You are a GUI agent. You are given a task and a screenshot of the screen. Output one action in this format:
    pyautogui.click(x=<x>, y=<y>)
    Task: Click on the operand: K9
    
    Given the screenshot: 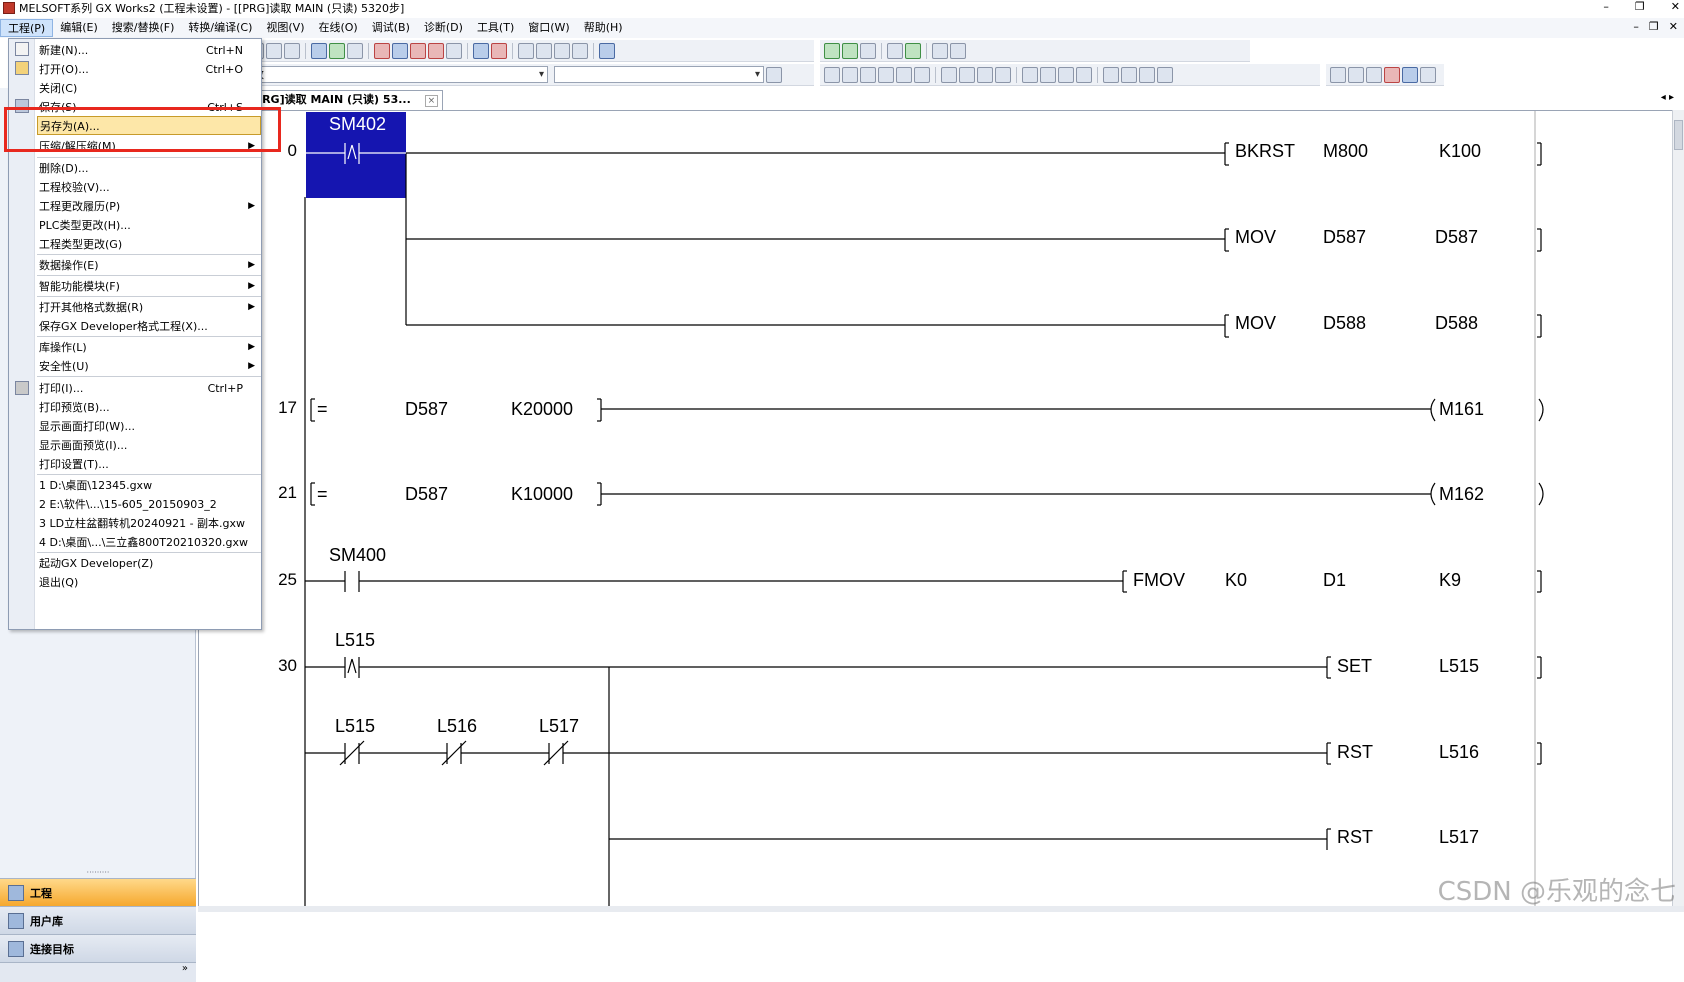 What is the action you would take?
    pyautogui.click(x=1450, y=580)
    